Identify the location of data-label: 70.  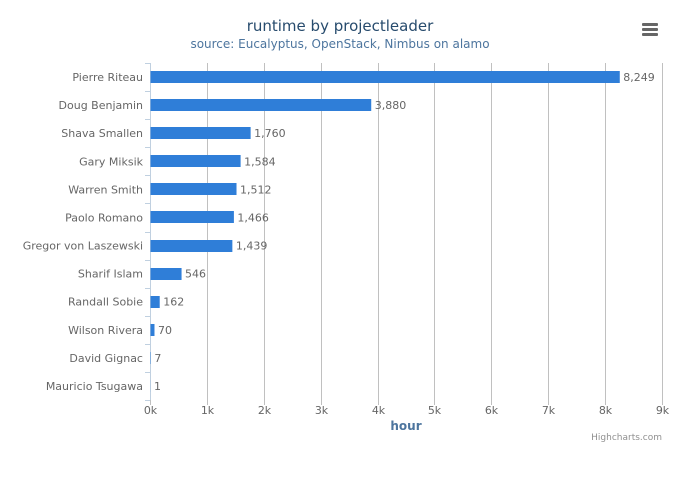
(165, 330).